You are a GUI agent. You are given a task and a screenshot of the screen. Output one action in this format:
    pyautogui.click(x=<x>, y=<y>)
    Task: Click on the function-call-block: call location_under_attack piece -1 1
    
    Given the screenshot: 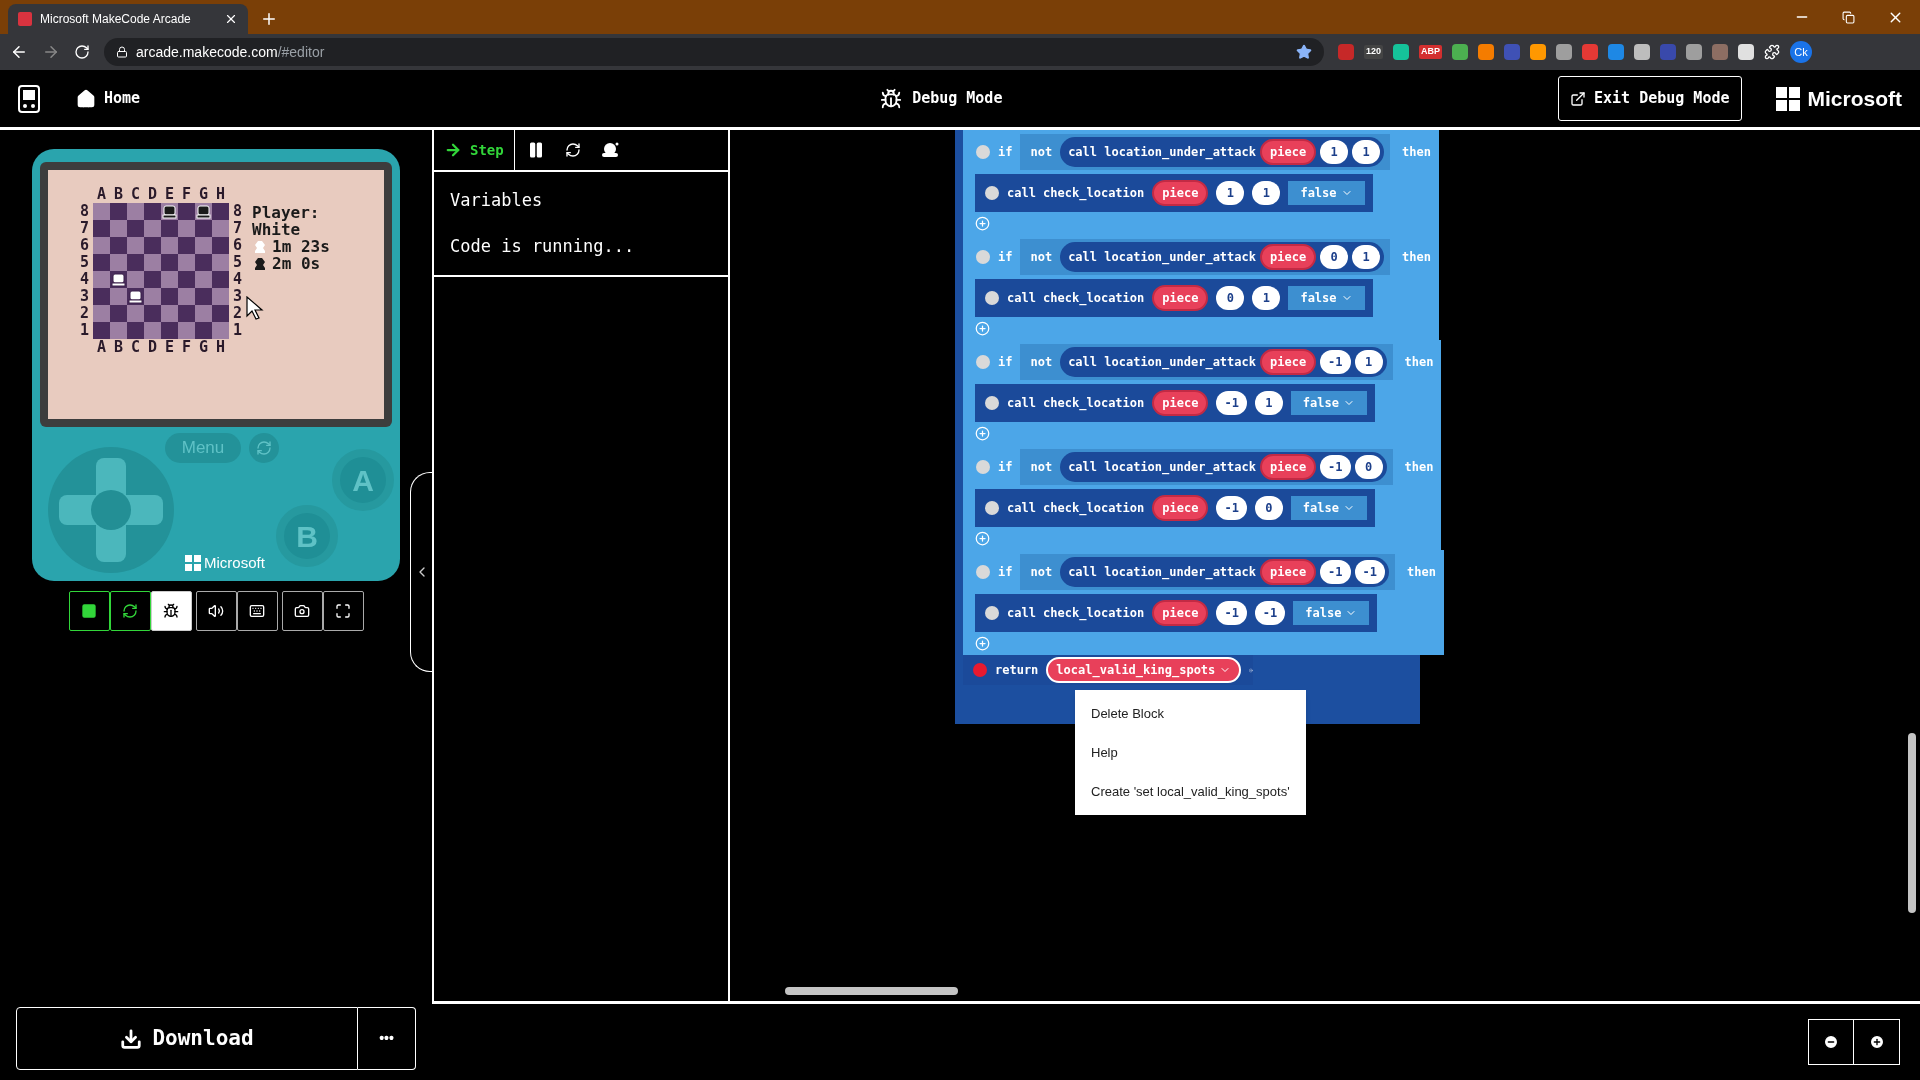 What is the action you would take?
    pyautogui.click(x=1223, y=362)
    